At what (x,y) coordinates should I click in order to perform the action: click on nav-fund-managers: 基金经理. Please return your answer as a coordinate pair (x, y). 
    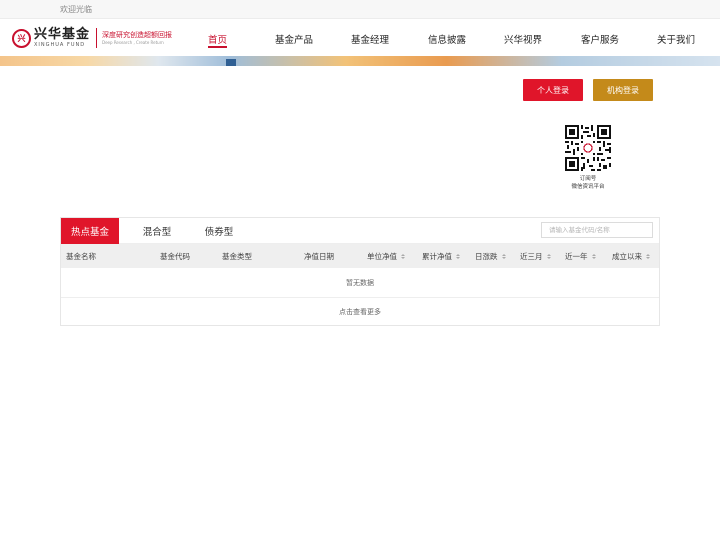
    Looking at the image, I should click on (370, 39).